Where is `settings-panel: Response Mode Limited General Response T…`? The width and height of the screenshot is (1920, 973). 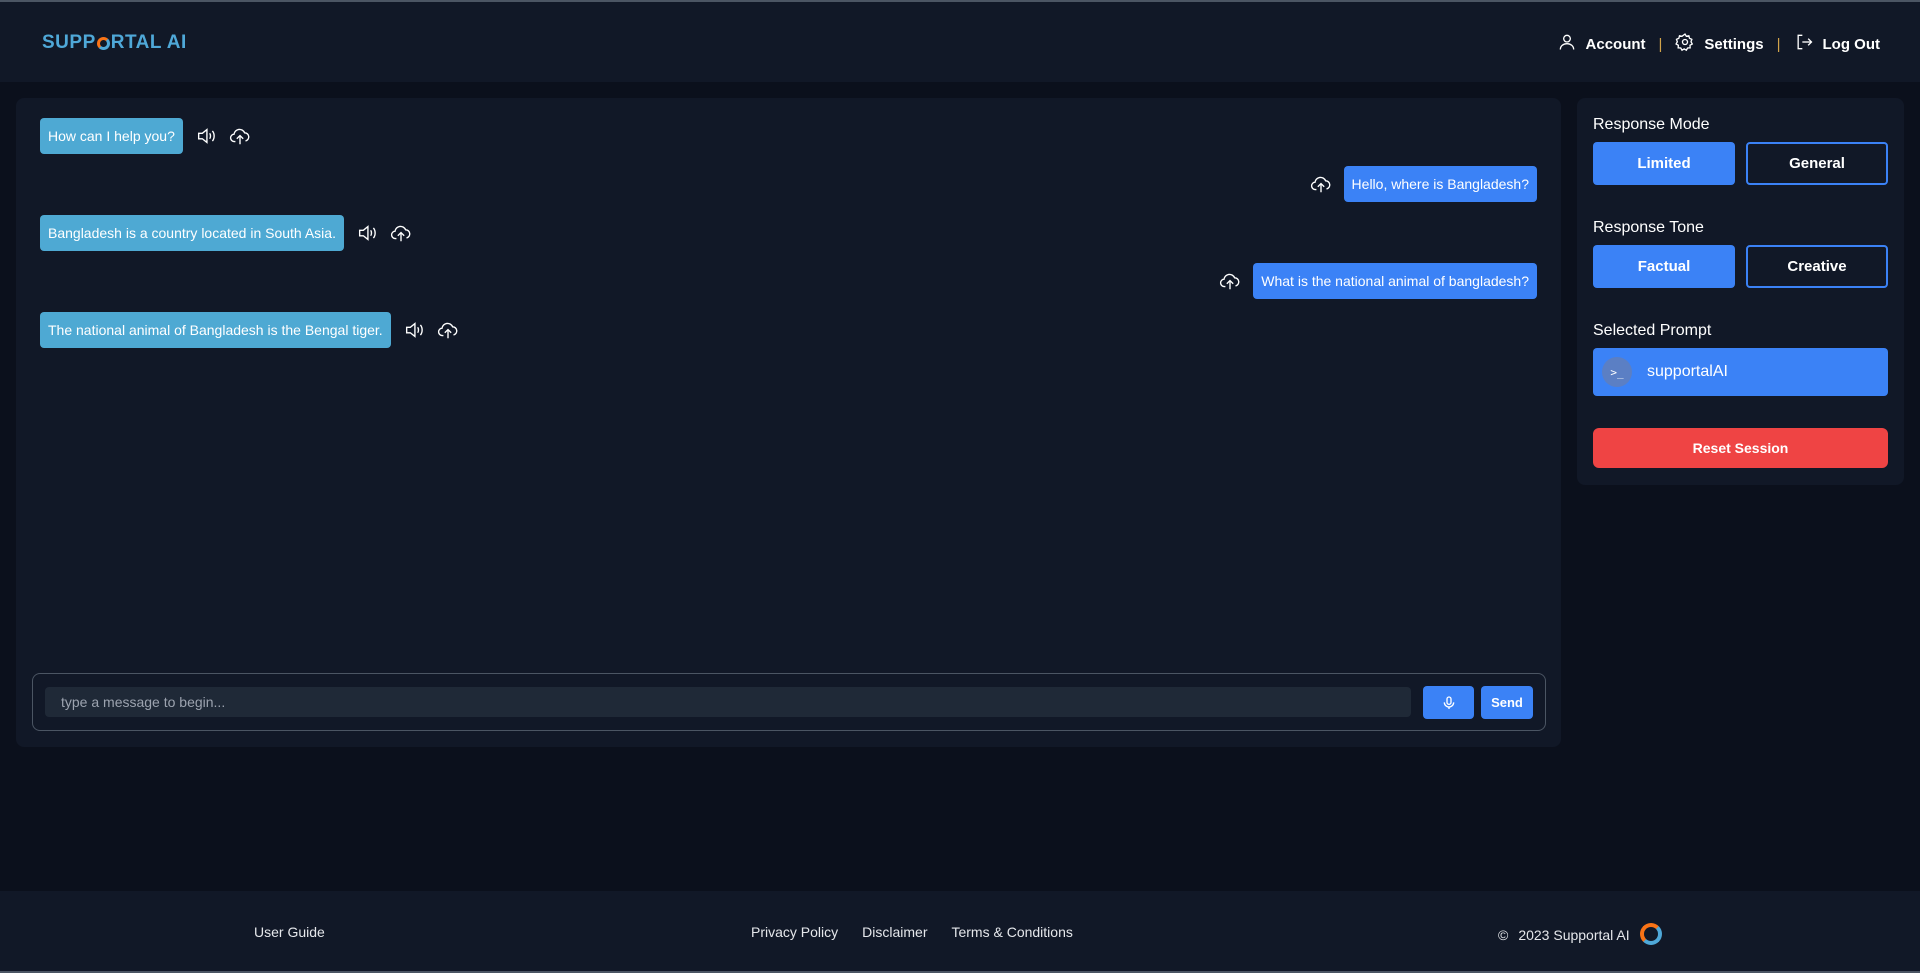 settings-panel: Response Mode Limited General Response T… is located at coordinates (1740, 291).